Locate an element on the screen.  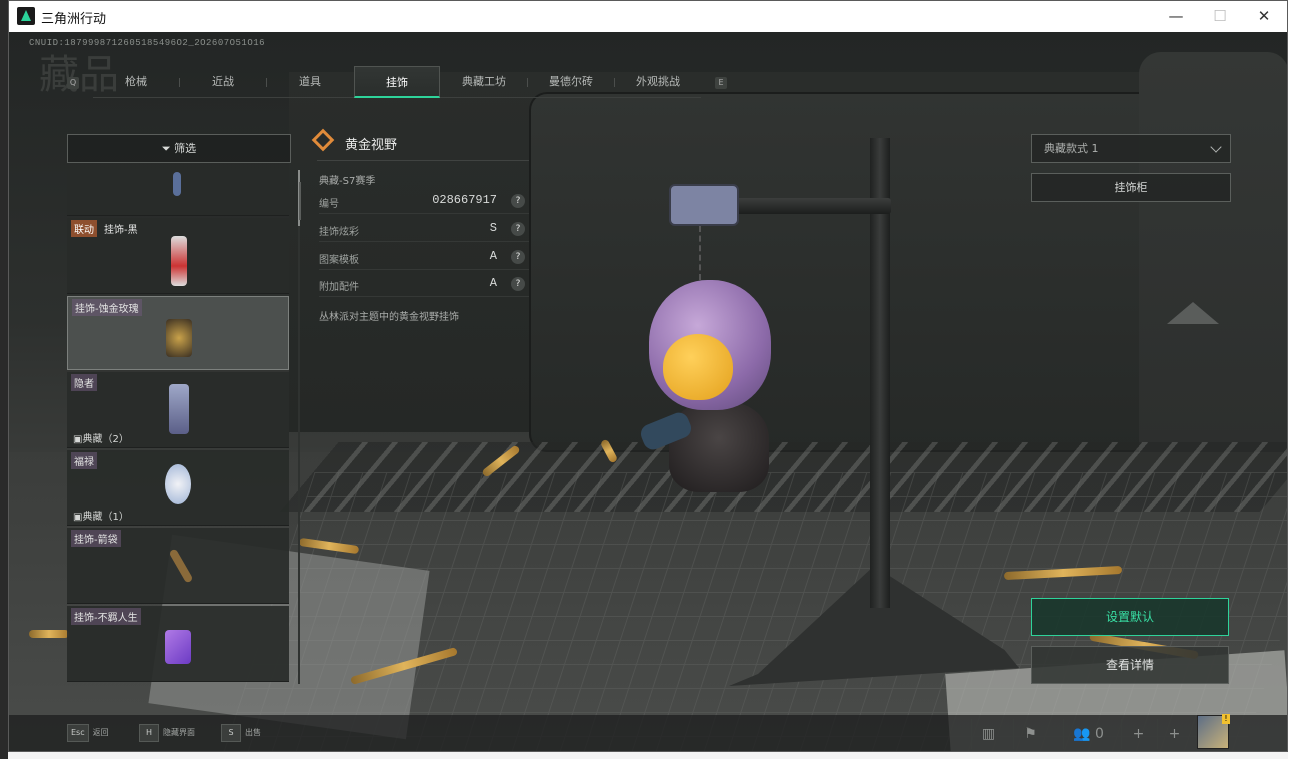
hint-back: Esc 返回 is located at coordinates (88, 733).